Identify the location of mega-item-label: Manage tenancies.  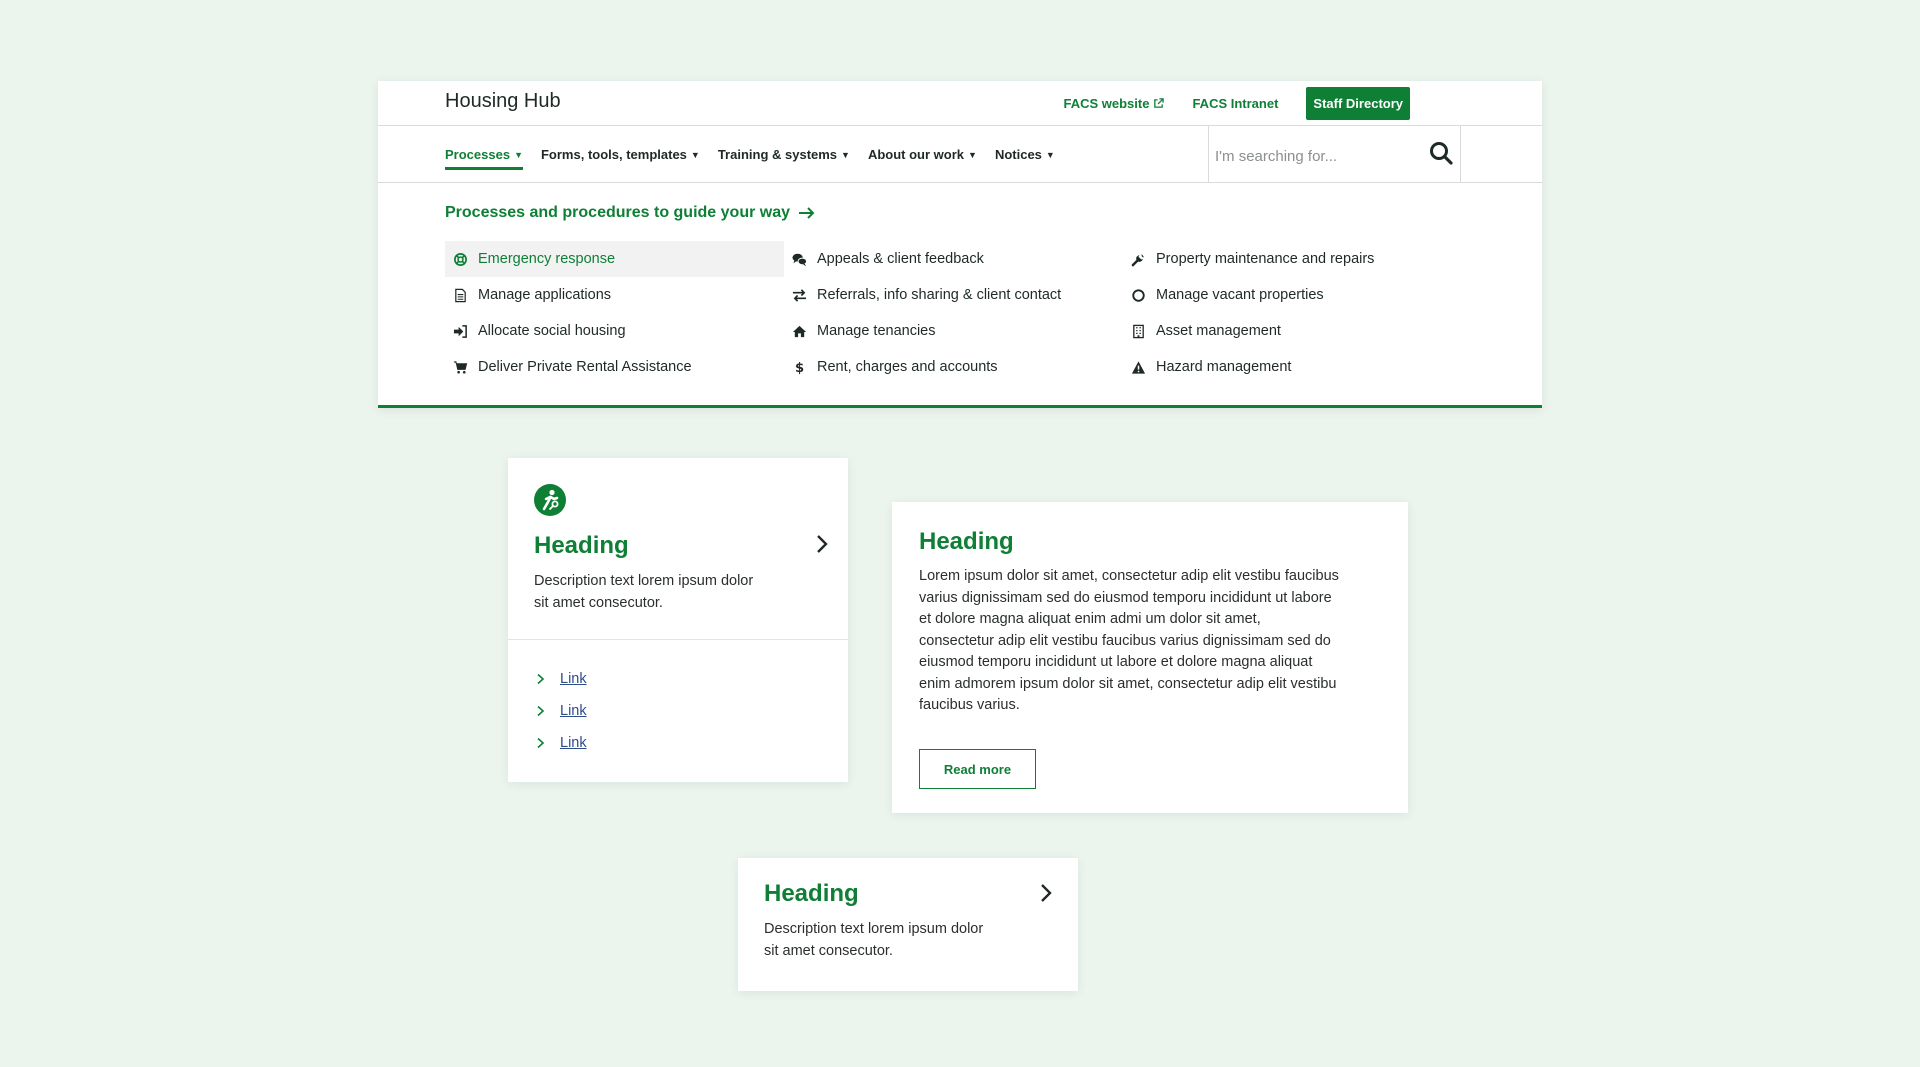
(876, 331).